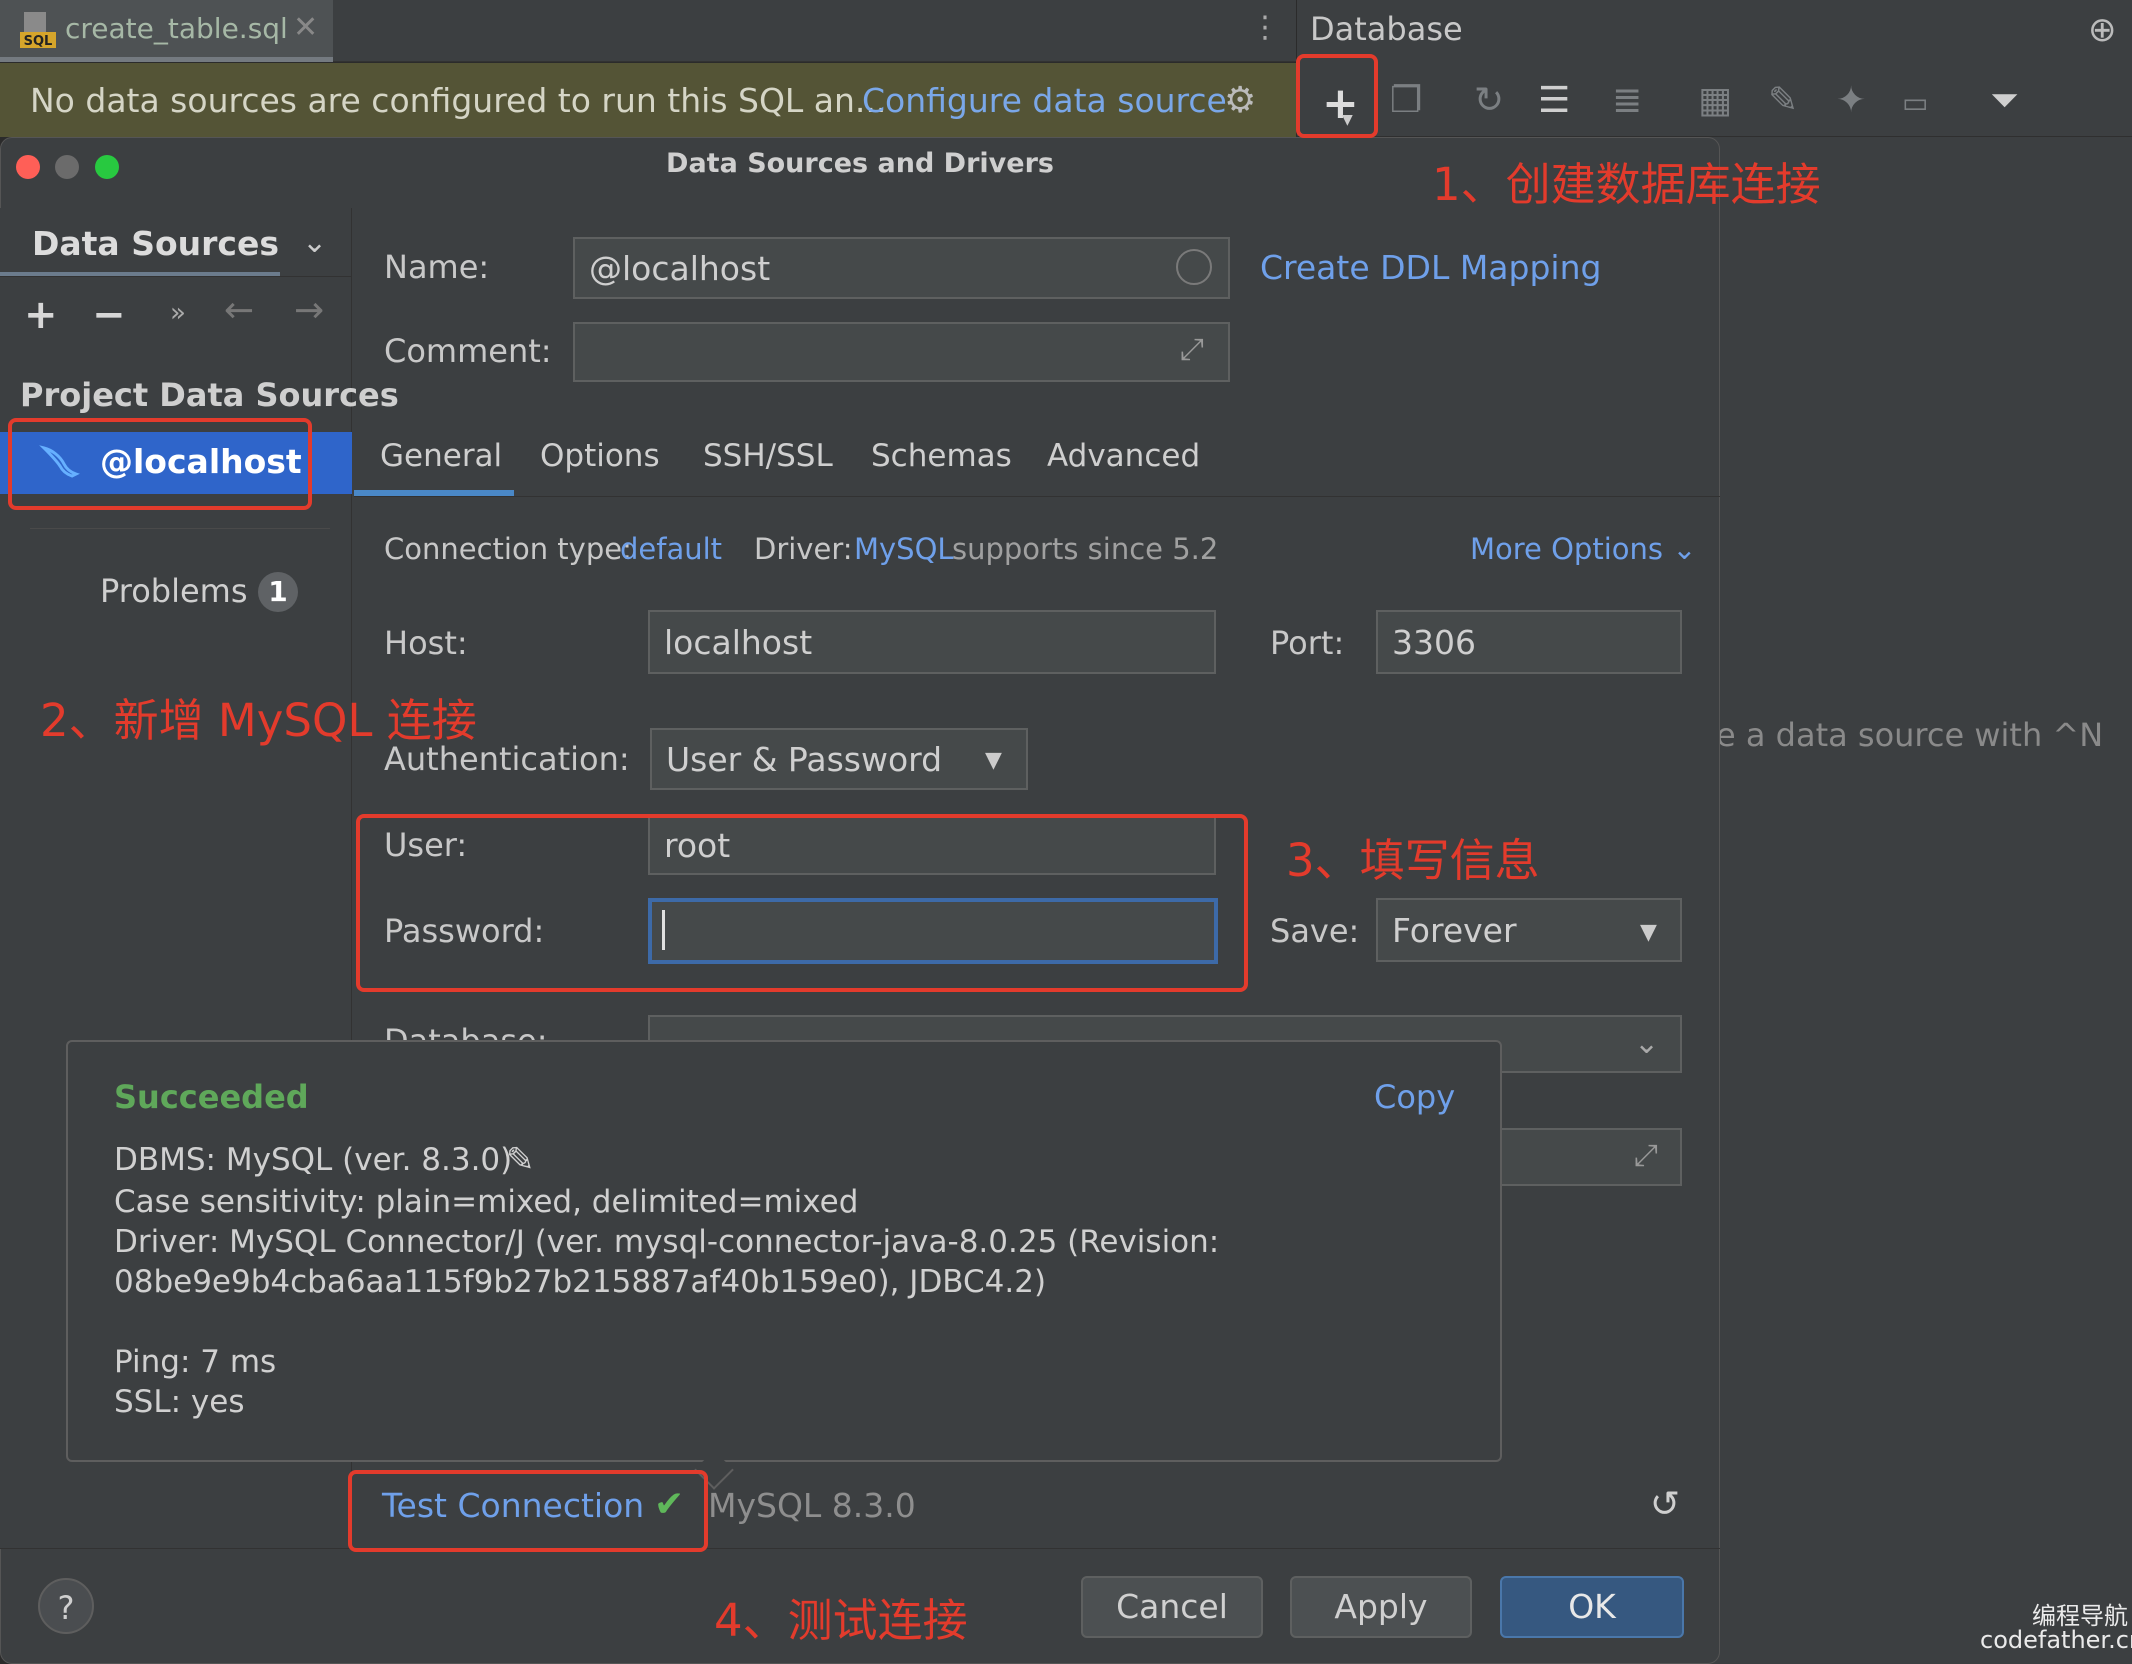 The width and height of the screenshot is (2132, 1664). What do you see at coordinates (209, 395) in the screenshot?
I see `project-data-sources-heading: Project Data Sources` at bounding box center [209, 395].